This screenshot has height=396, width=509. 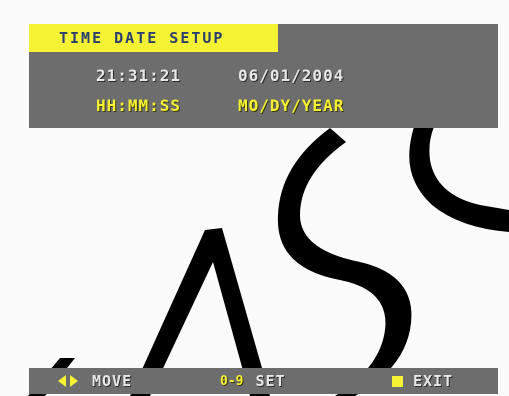 What do you see at coordinates (291, 75) in the screenshot?
I see `date-value: 06/01/2004` at bounding box center [291, 75].